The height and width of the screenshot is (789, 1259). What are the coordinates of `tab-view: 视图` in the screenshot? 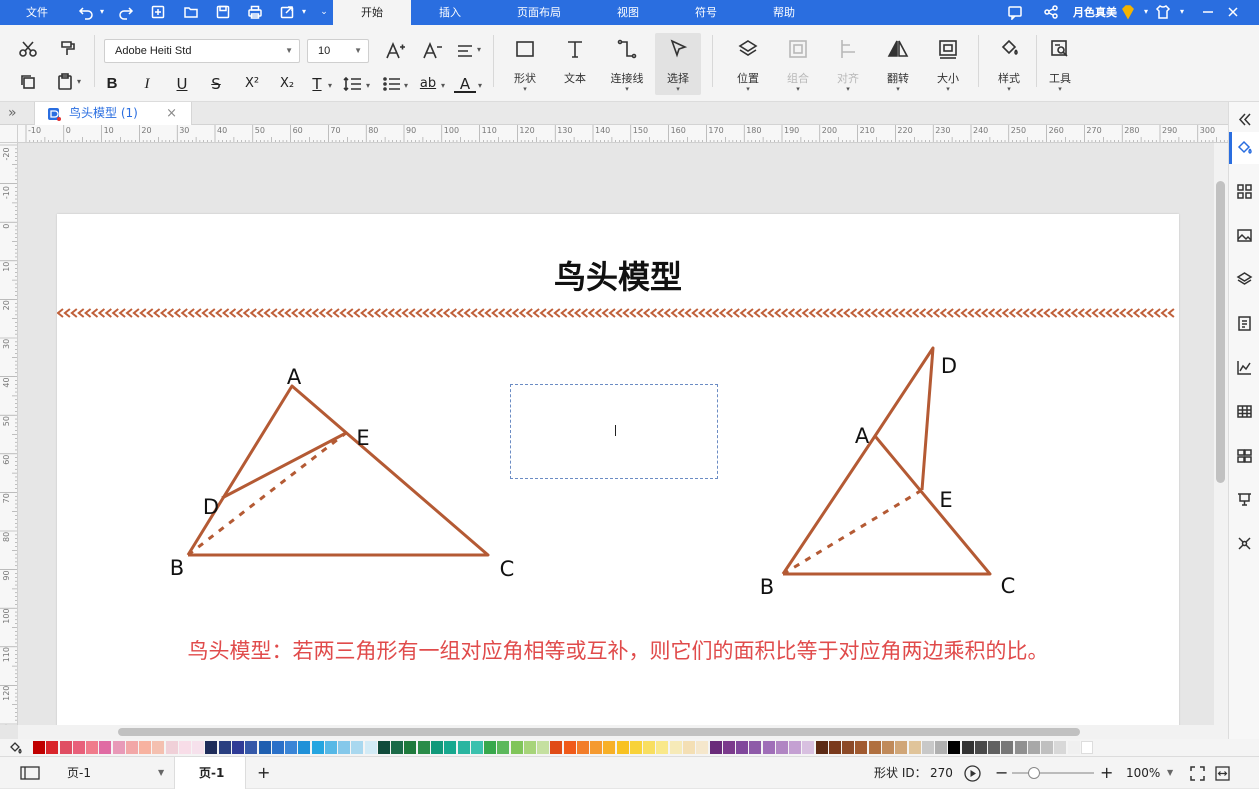 It's located at (628, 12).